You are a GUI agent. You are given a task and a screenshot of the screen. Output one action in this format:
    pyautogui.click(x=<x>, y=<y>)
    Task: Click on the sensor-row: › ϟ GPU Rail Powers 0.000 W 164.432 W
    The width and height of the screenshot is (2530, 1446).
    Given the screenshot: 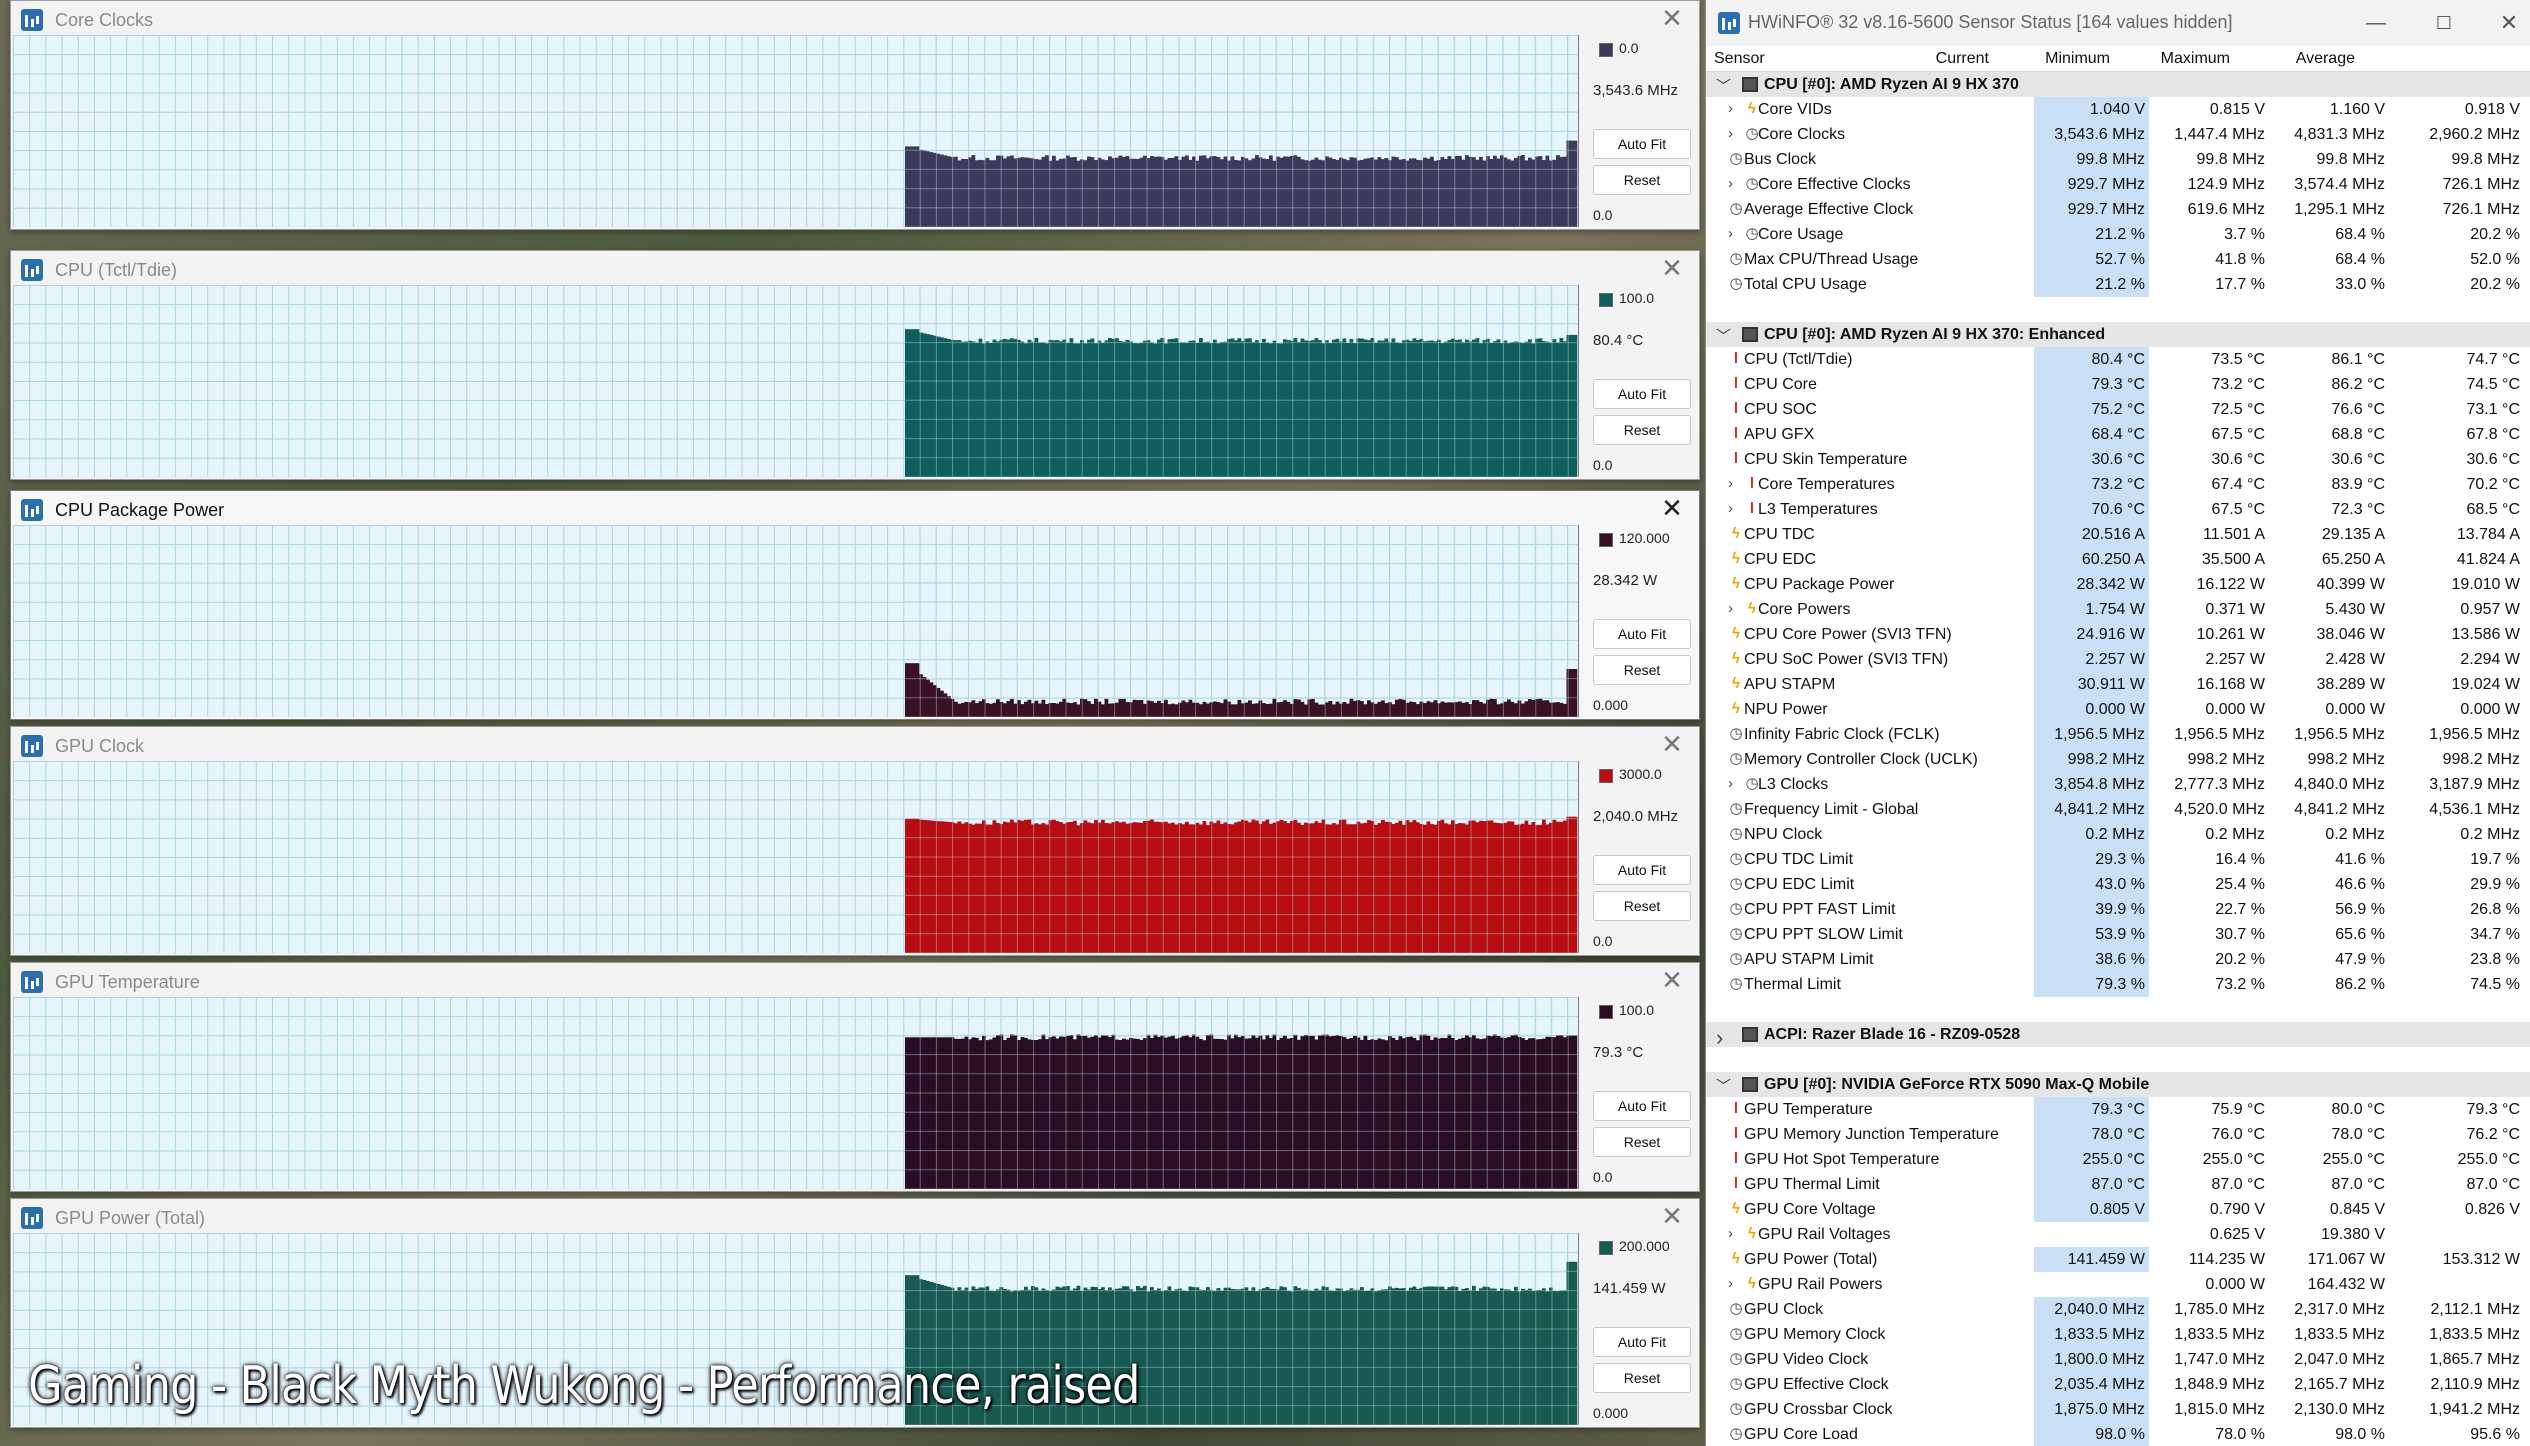 What is the action you would take?
    pyautogui.click(x=2118, y=1284)
    